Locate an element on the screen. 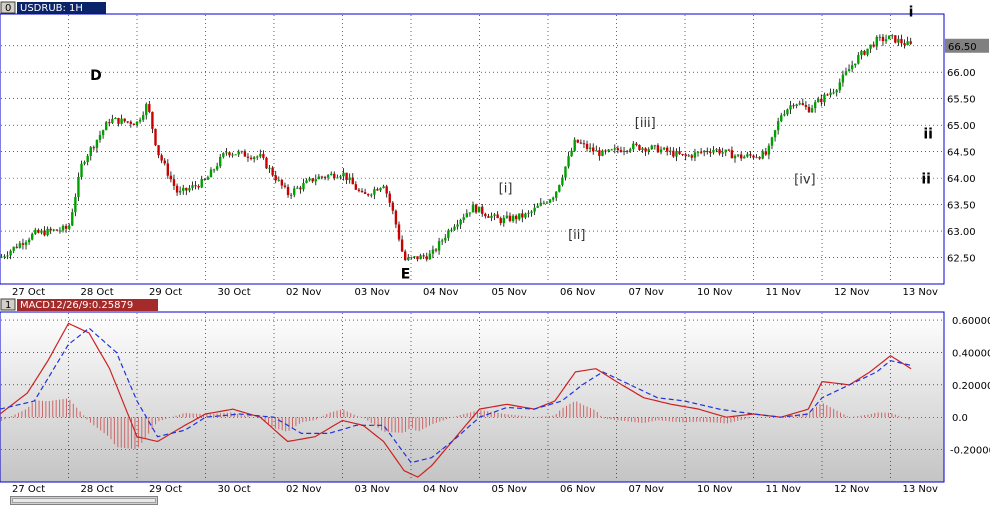  macd-x-tick-label: 10 Nov is located at coordinates (715, 489).